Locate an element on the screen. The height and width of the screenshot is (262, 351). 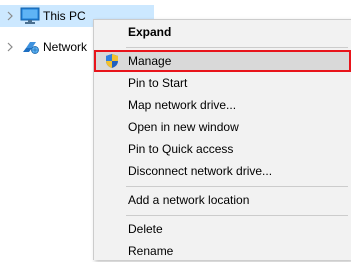
menu-item-manage: Manage is located at coordinates (222, 61).